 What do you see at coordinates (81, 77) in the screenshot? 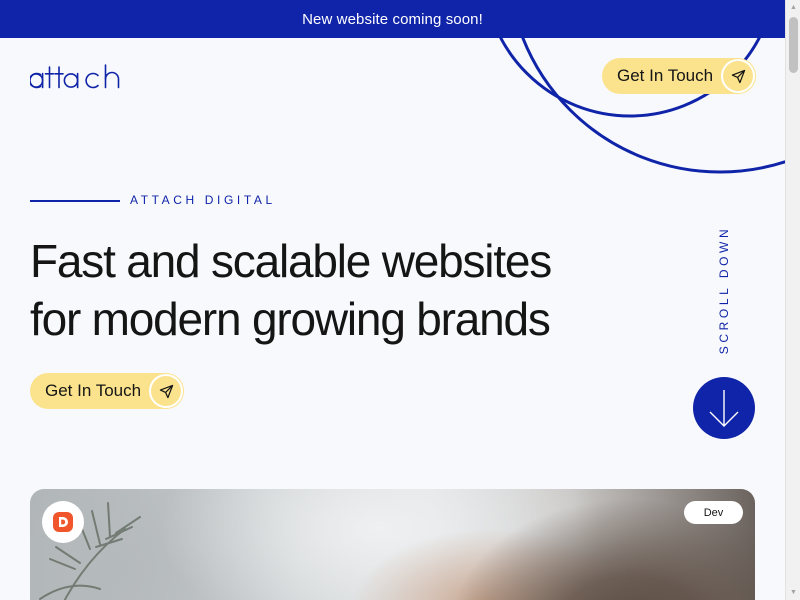
I see `logo: attach` at bounding box center [81, 77].